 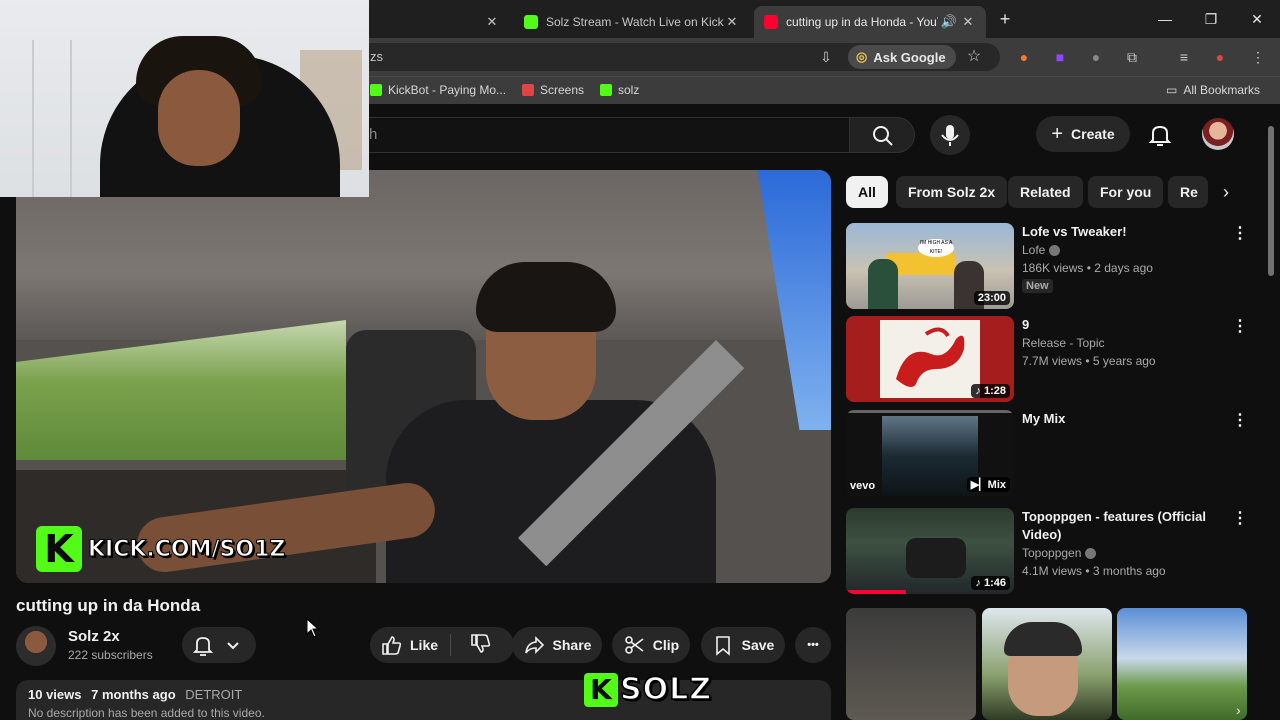 I want to click on install-app-icon: ⇩, so click(x=826, y=57).